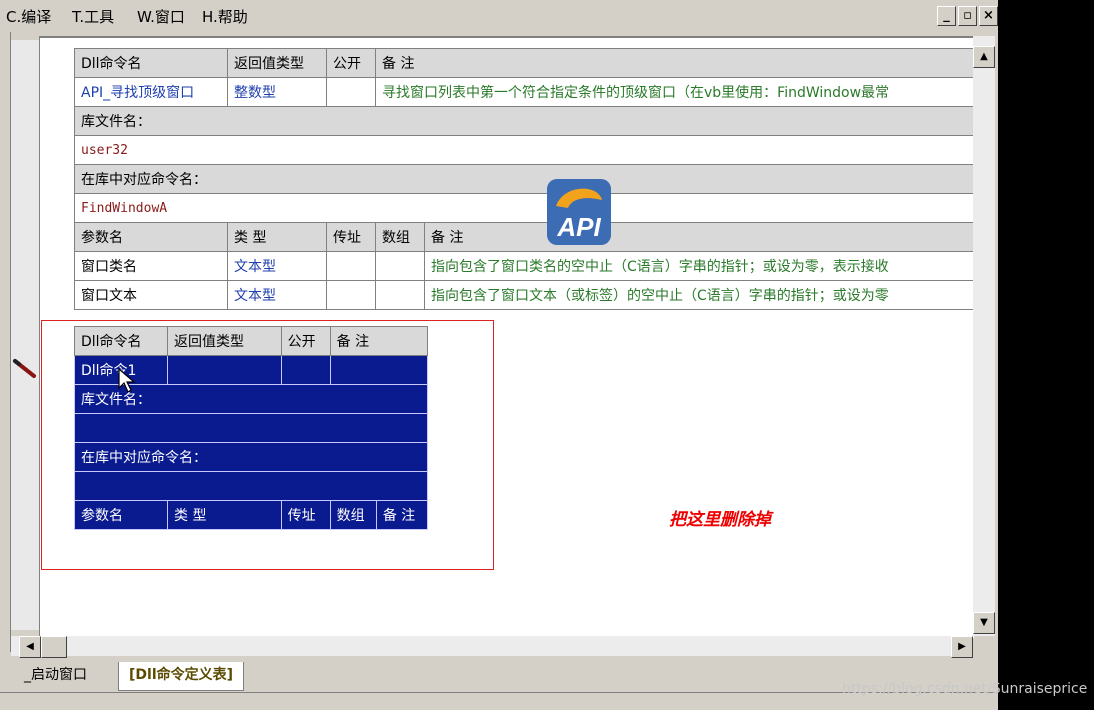  I want to click on menu-bar: C.编译 T.工具 W.窗口 H.帮助 _ ▫ ×, so click(499, 16).